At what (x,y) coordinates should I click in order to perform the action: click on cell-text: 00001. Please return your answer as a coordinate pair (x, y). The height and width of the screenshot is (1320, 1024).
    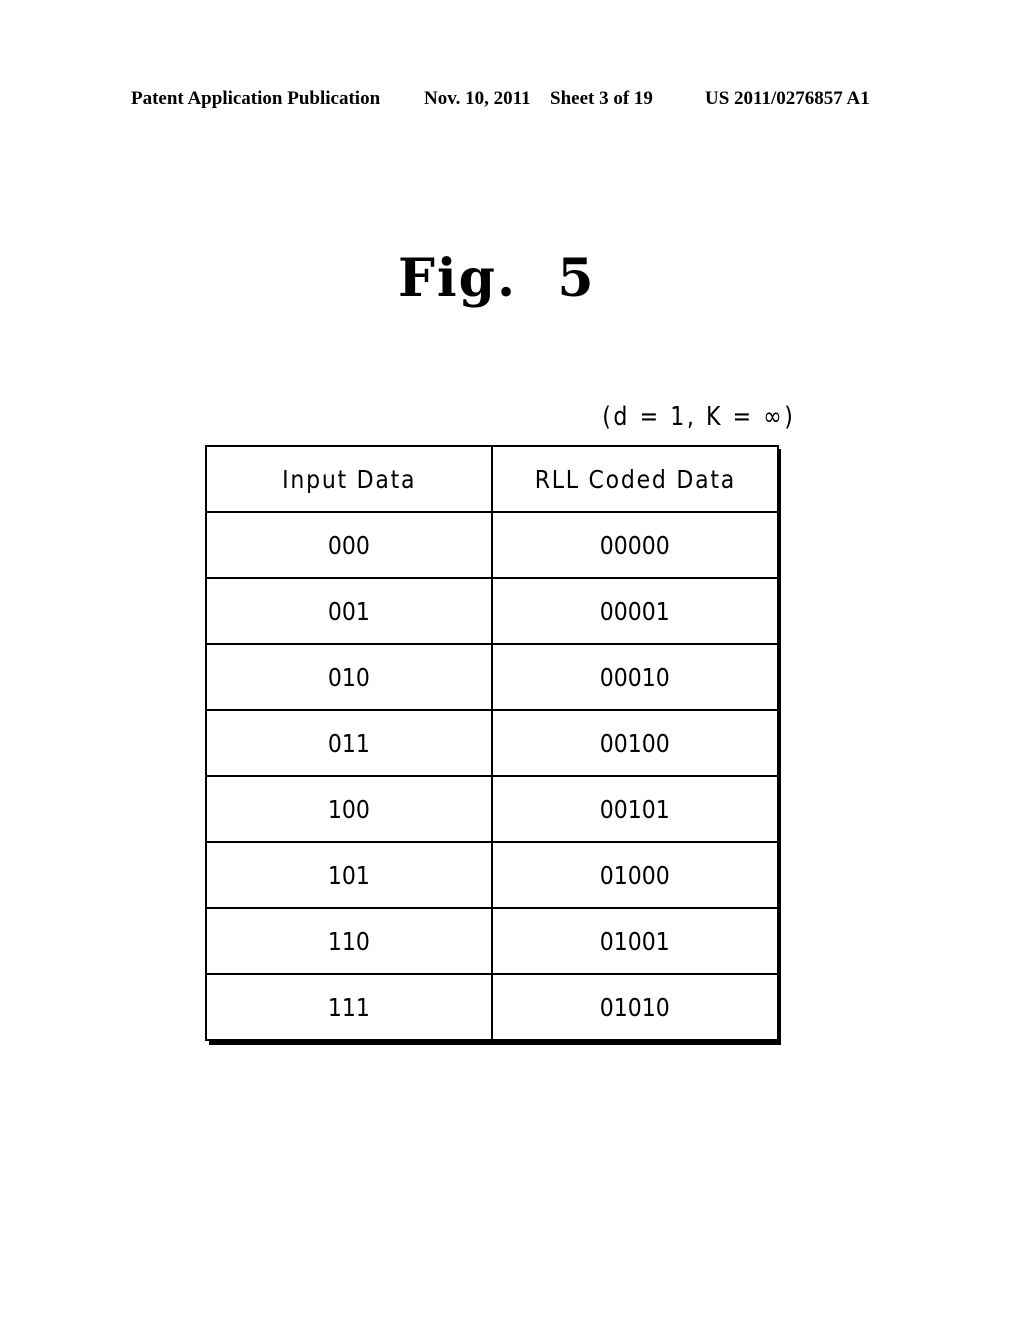
    Looking at the image, I should click on (635, 611).